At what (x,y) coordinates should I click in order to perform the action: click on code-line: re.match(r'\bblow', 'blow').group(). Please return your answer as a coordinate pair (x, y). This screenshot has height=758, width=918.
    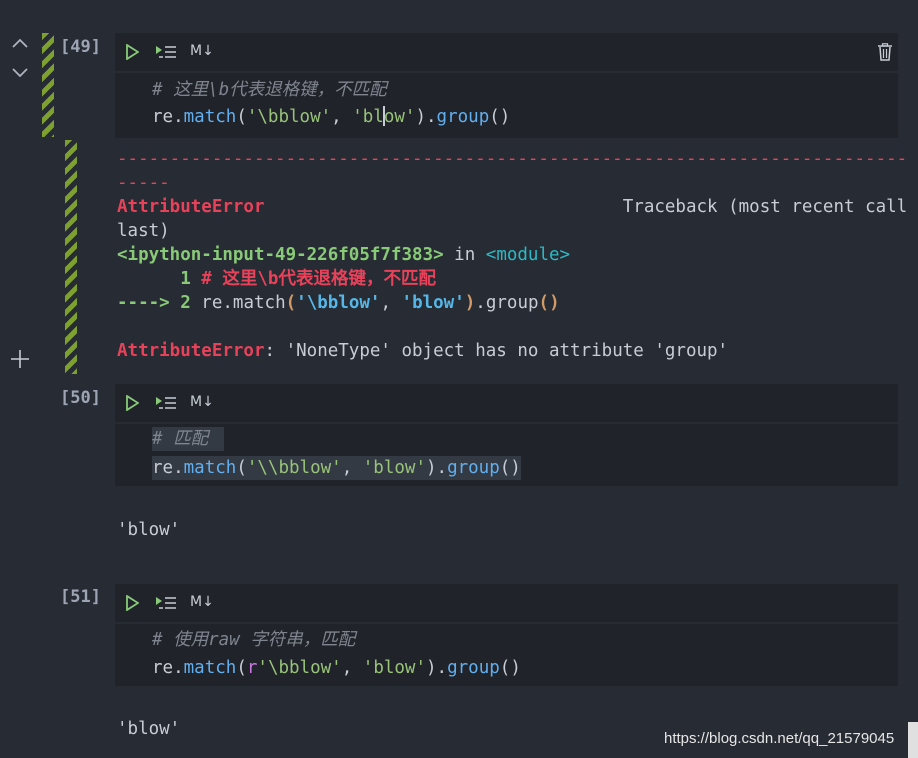
    Looking at the image, I should click on (336, 668).